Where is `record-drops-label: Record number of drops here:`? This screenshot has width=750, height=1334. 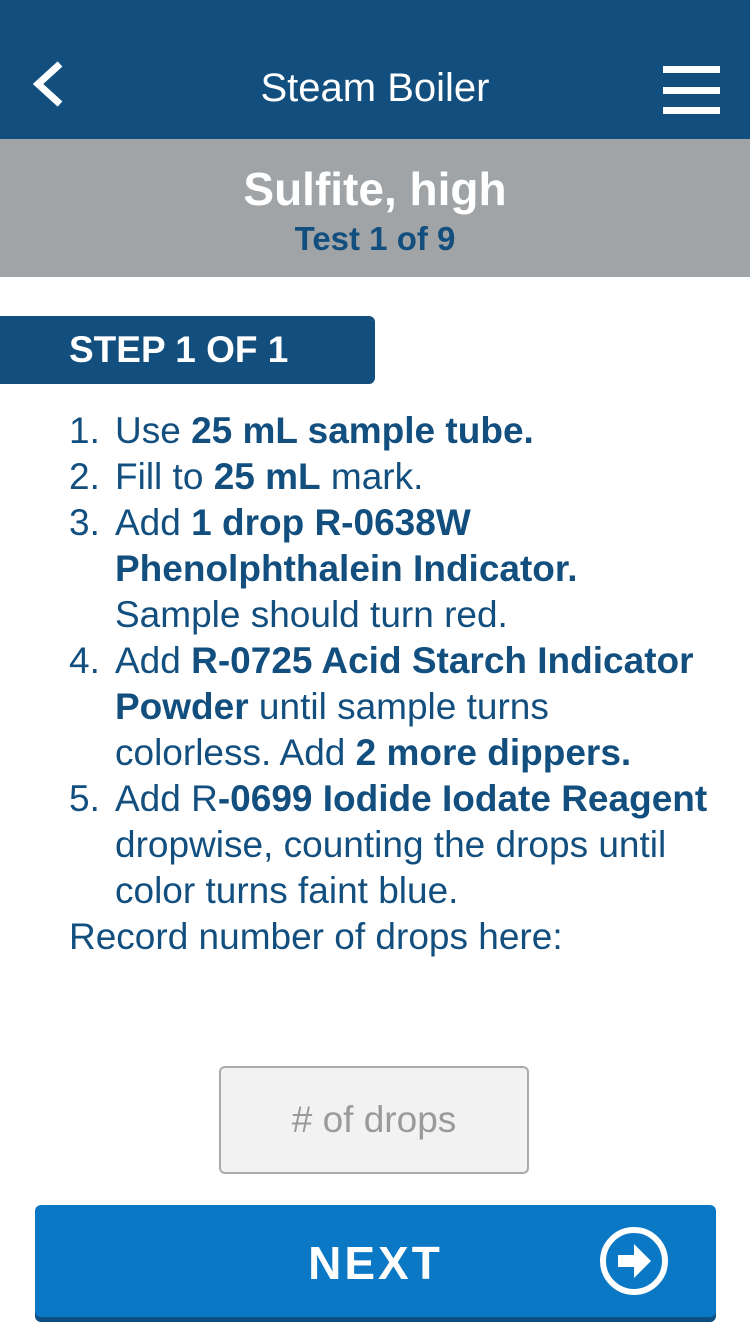 record-drops-label: Record number of drops here: is located at coordinates (316, 936).